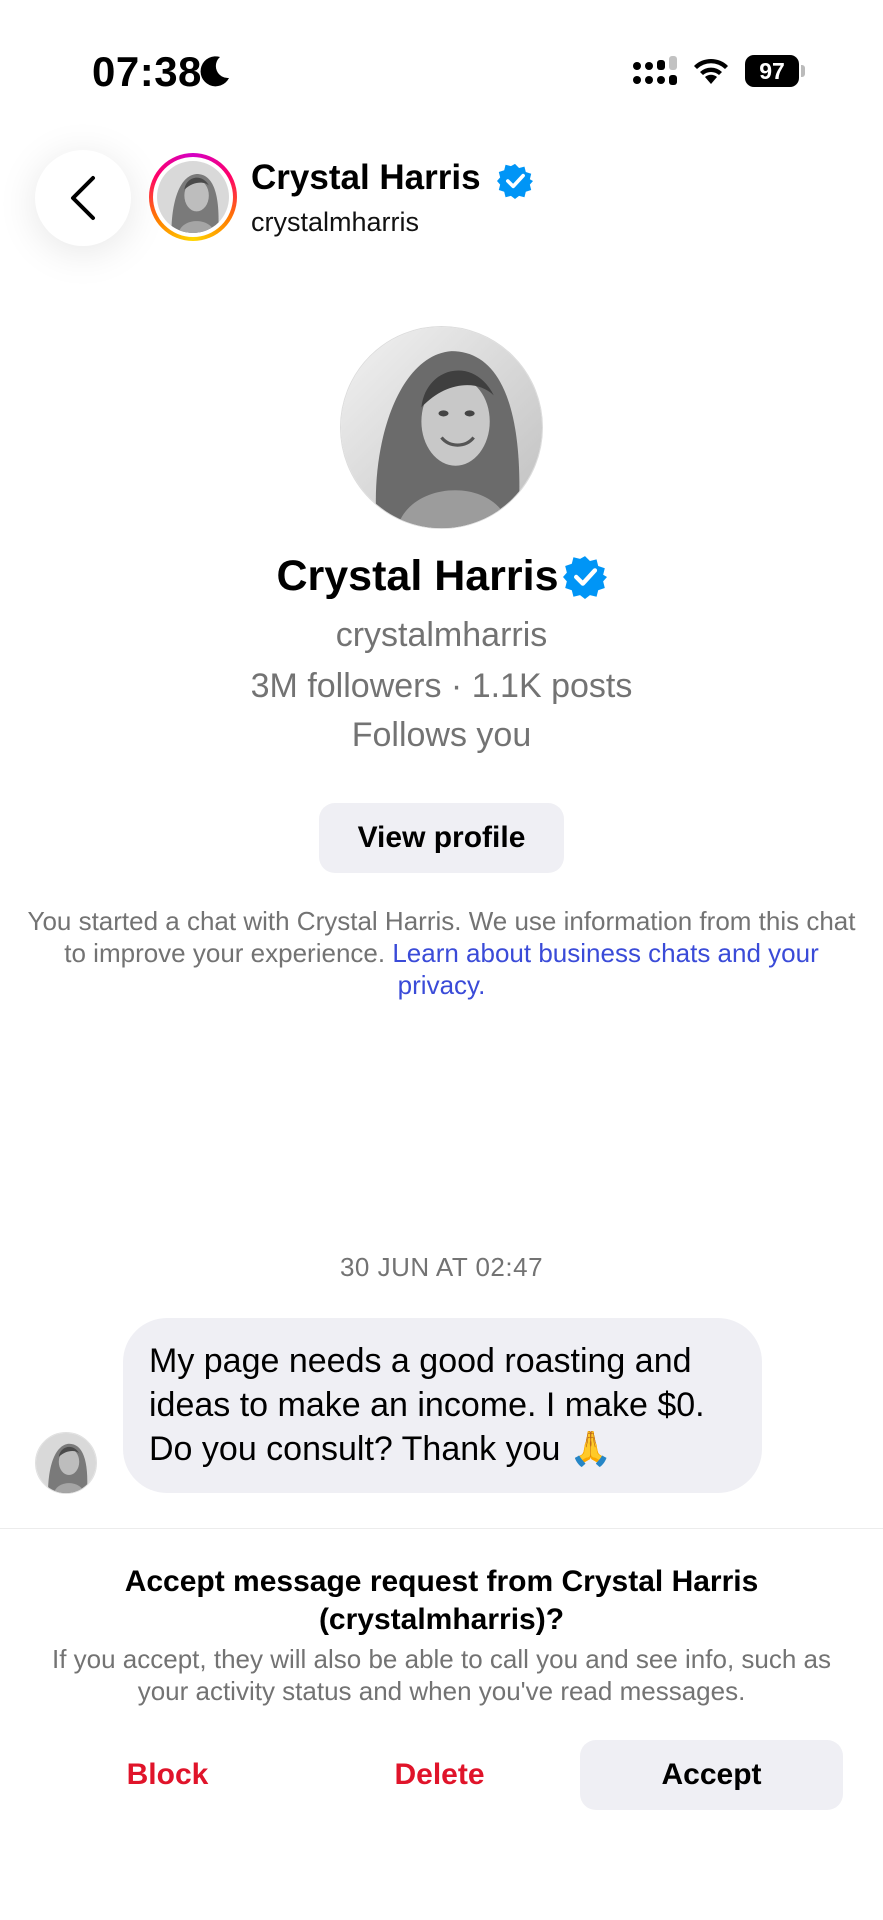  I want to click on battery-icon: 97, so click(775, 71).